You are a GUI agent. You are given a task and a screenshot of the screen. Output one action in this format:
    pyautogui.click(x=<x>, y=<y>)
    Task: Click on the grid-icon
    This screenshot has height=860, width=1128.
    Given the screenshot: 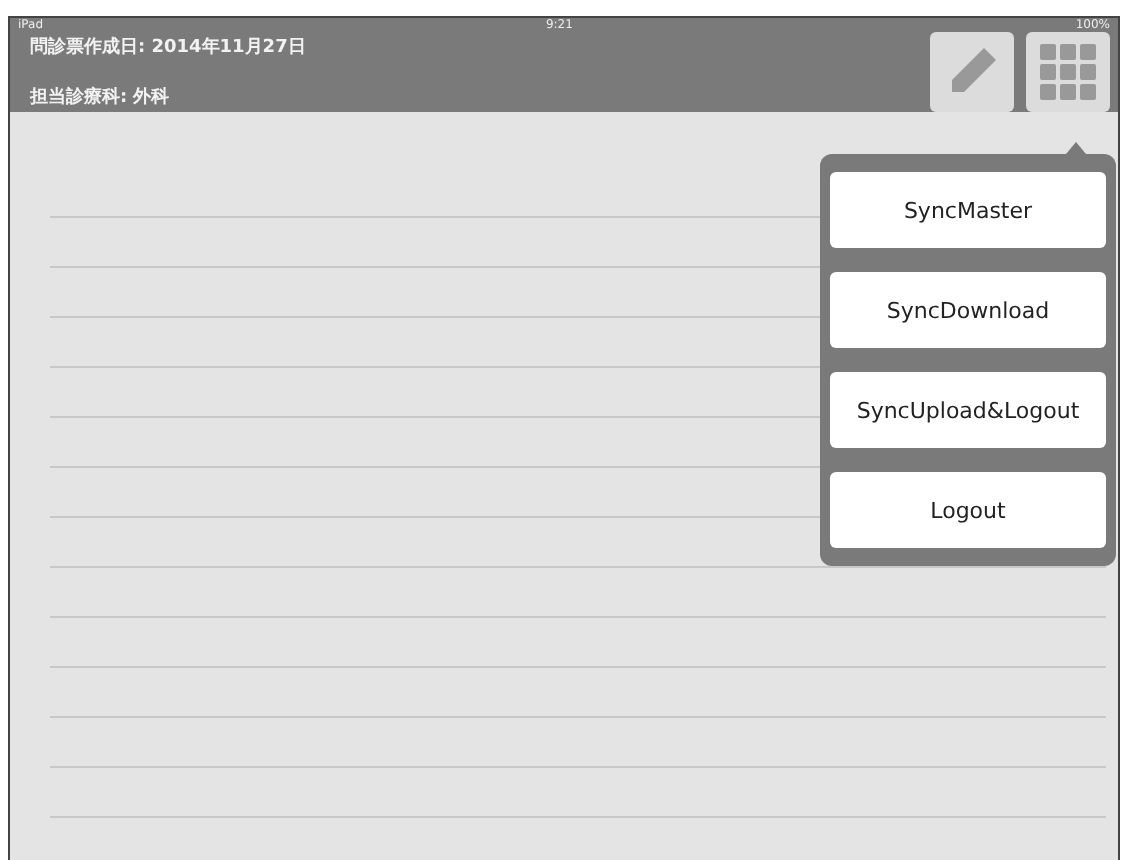 What is the action you would take?
    pyautogui.click(x=1068, y=72)
    